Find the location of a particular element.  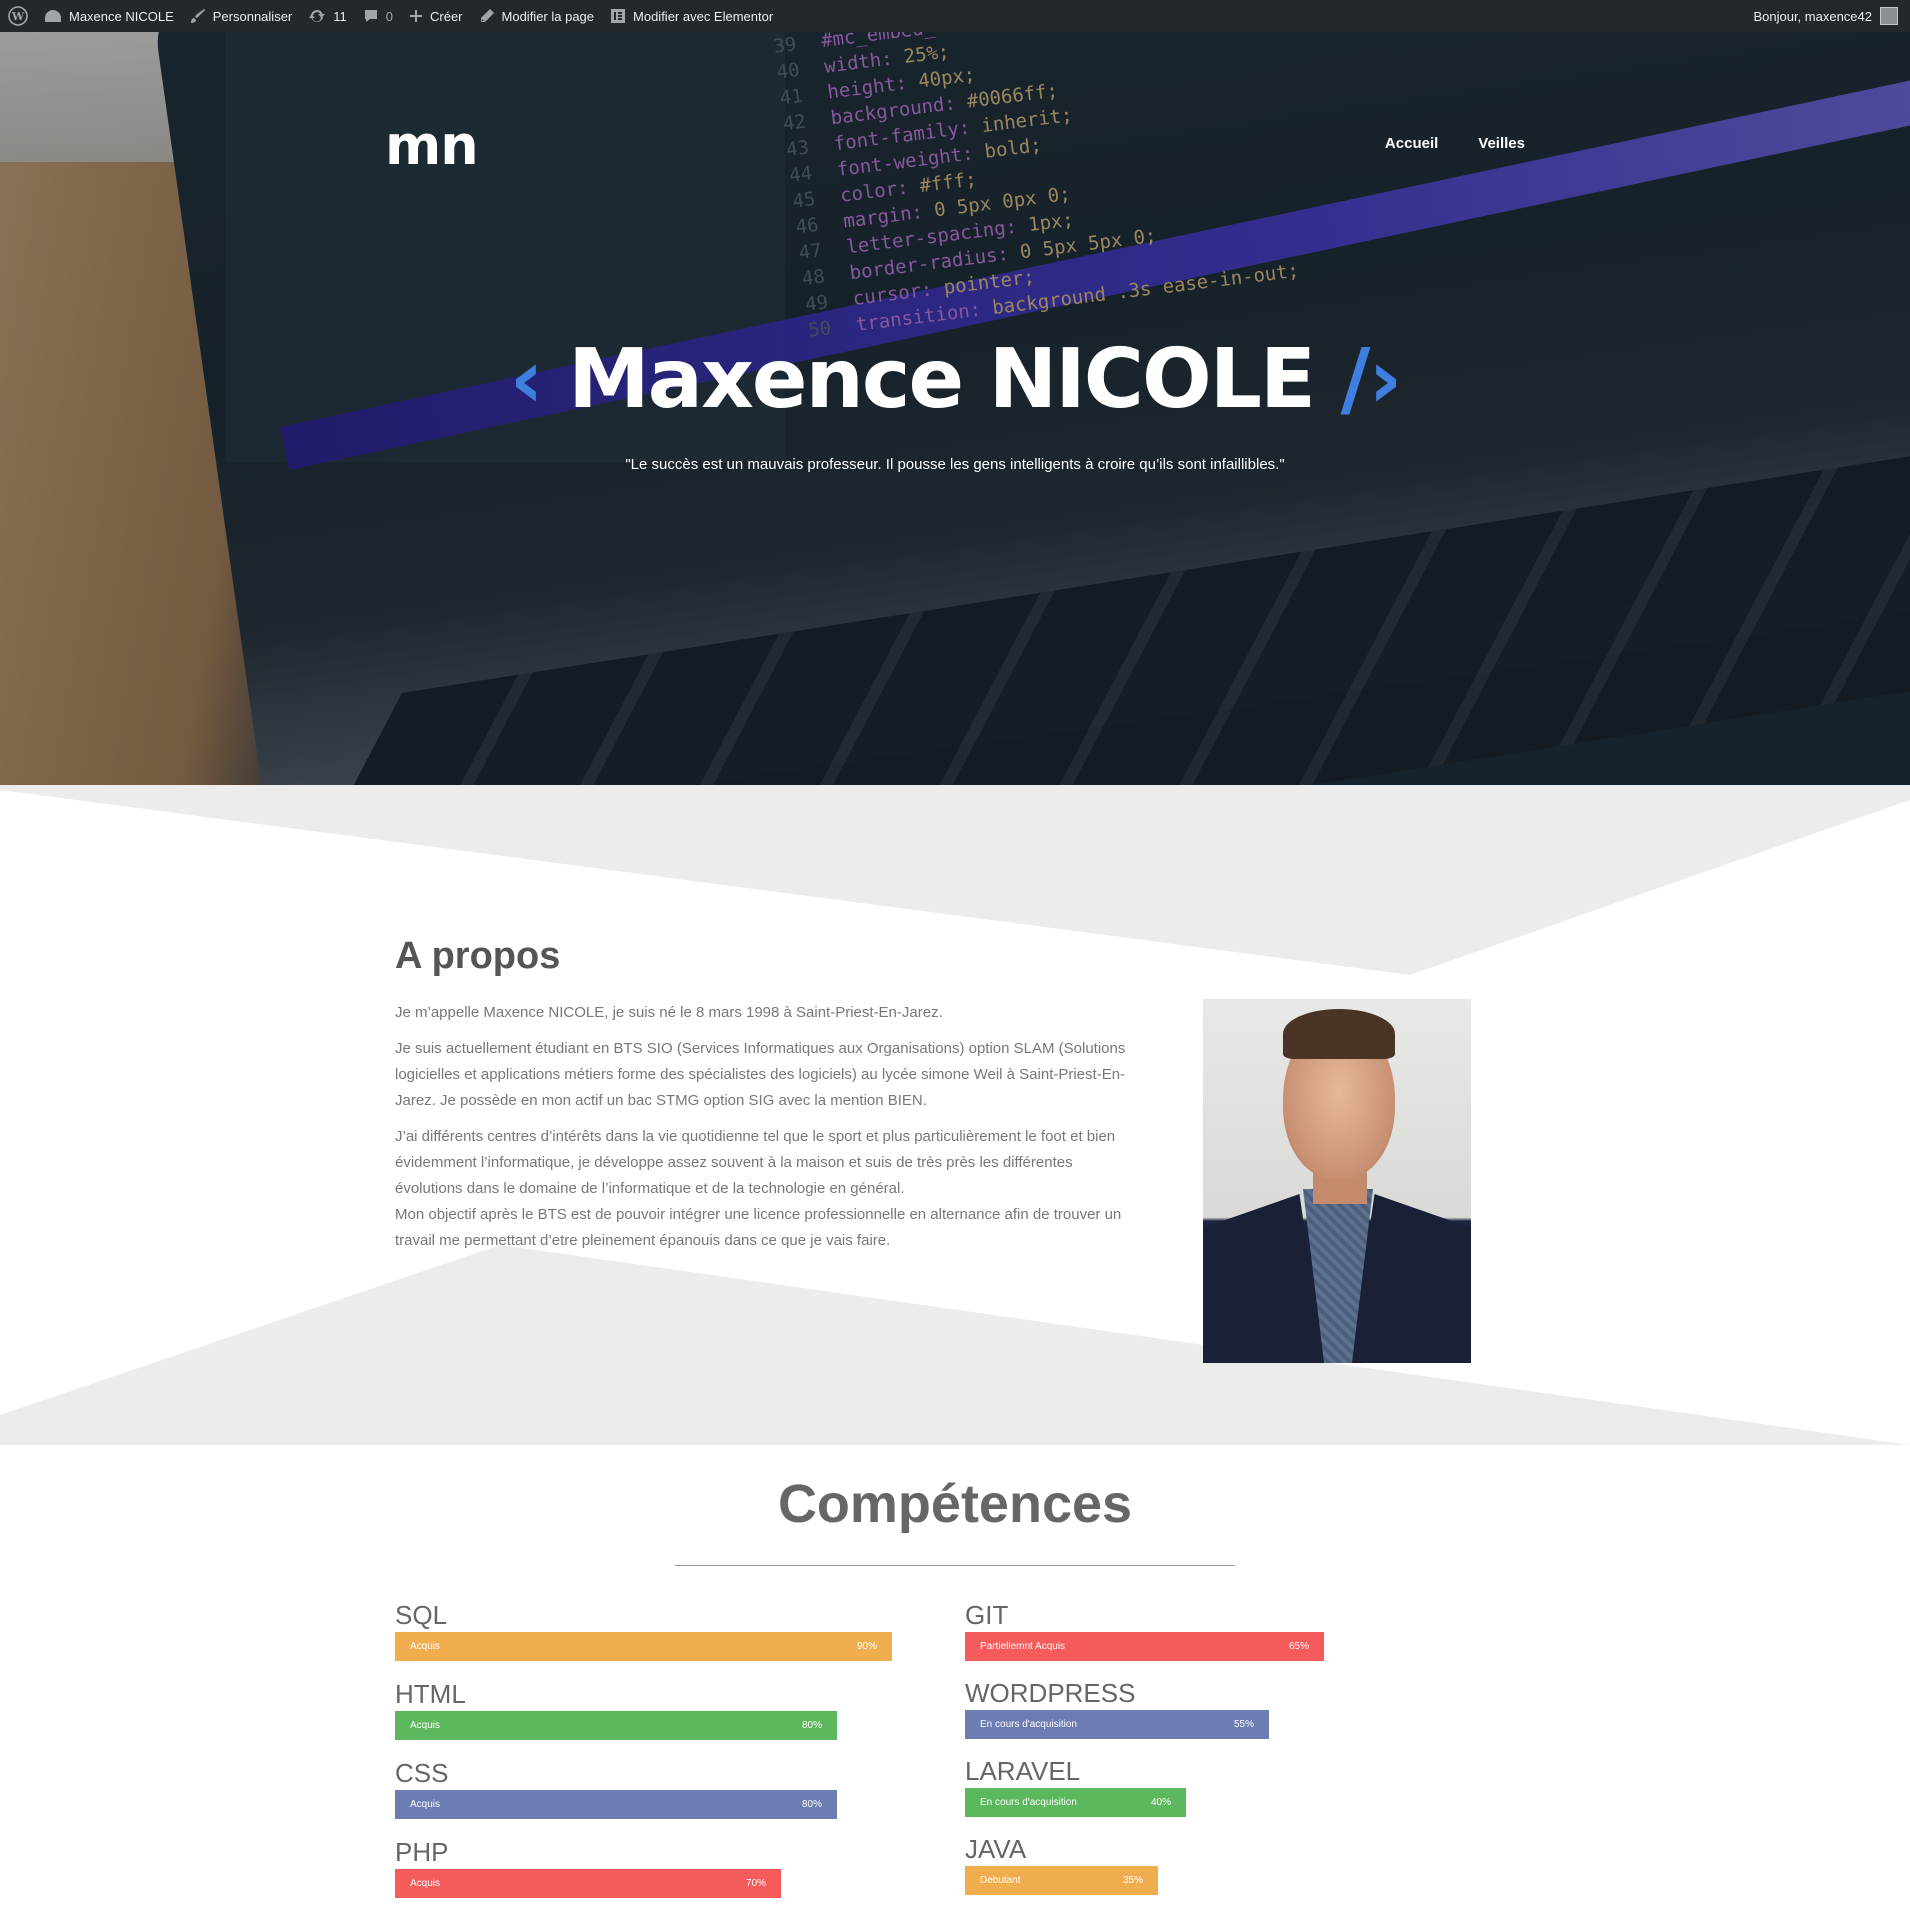

customize-link: Personnaliser is located at coordinates (241, 16).